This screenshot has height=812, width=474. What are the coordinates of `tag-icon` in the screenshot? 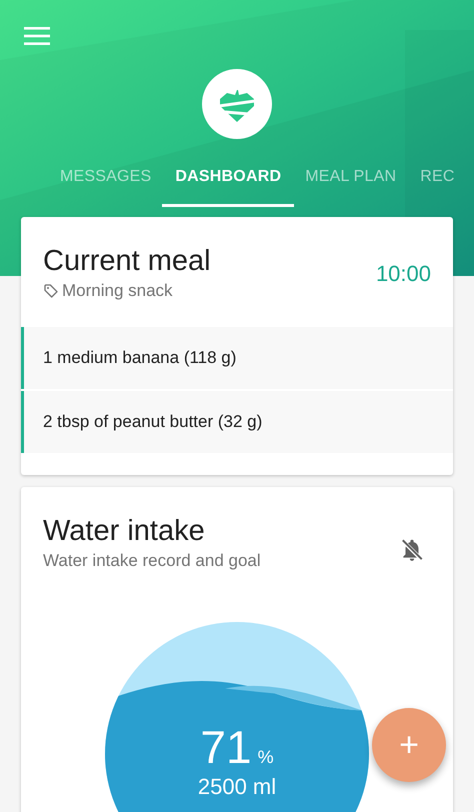 It's located at (51, 291).